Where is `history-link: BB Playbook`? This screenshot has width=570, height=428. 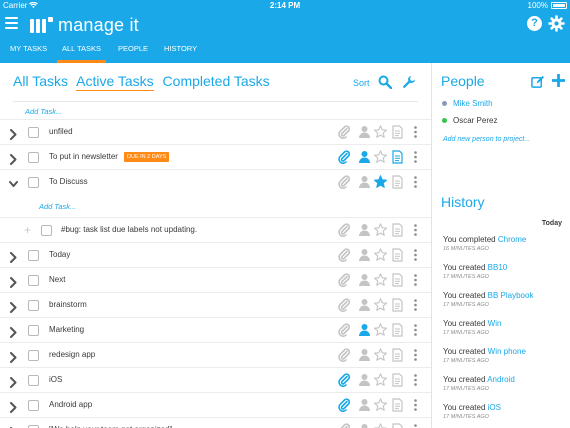 history-link: BB Playbook is located at coordinates (511, 295).